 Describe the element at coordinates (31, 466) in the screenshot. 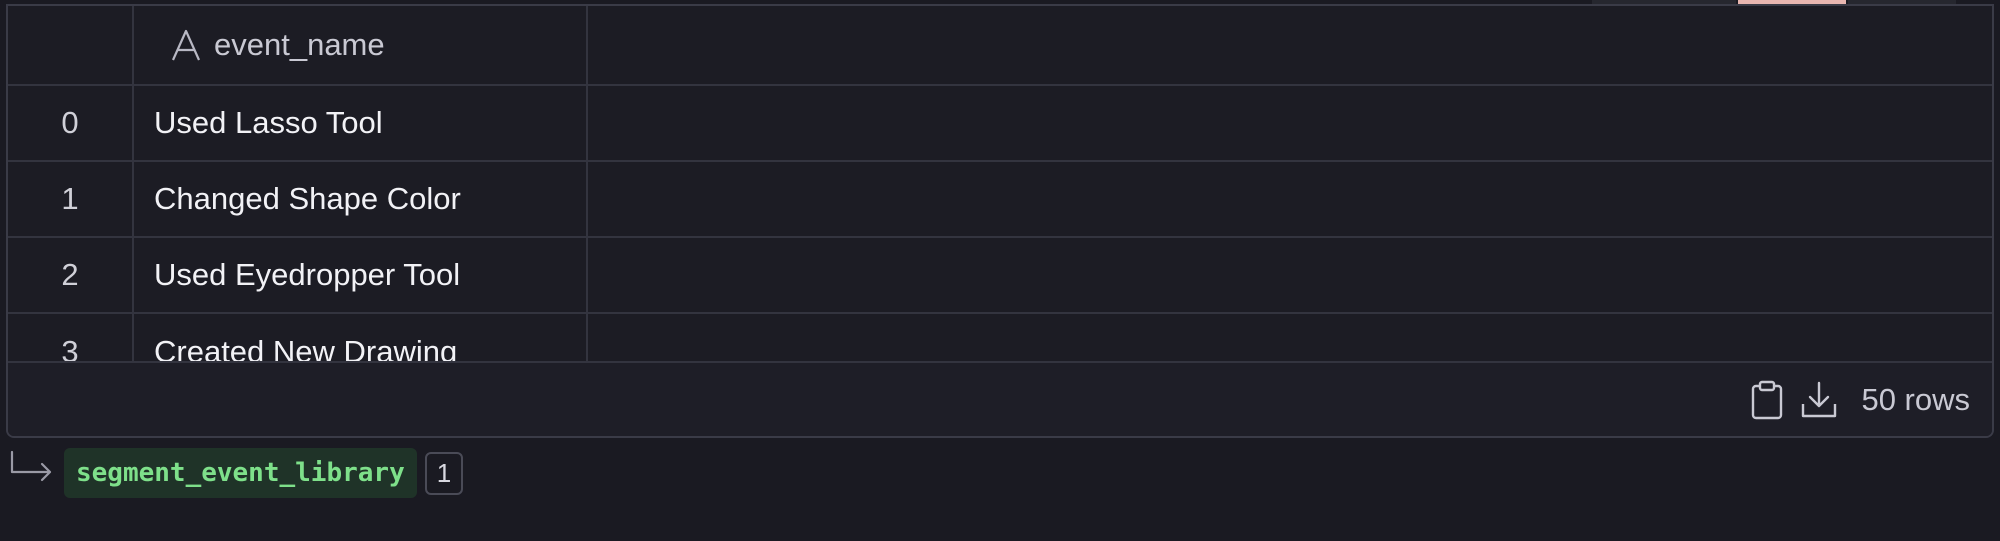

I see `return-arrow-icon` at that location.